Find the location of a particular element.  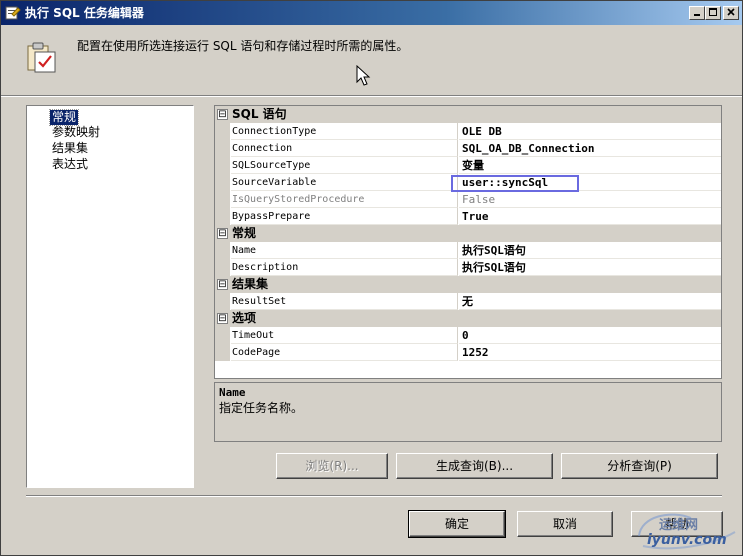

close-icon is located at coordinates (731, 12).